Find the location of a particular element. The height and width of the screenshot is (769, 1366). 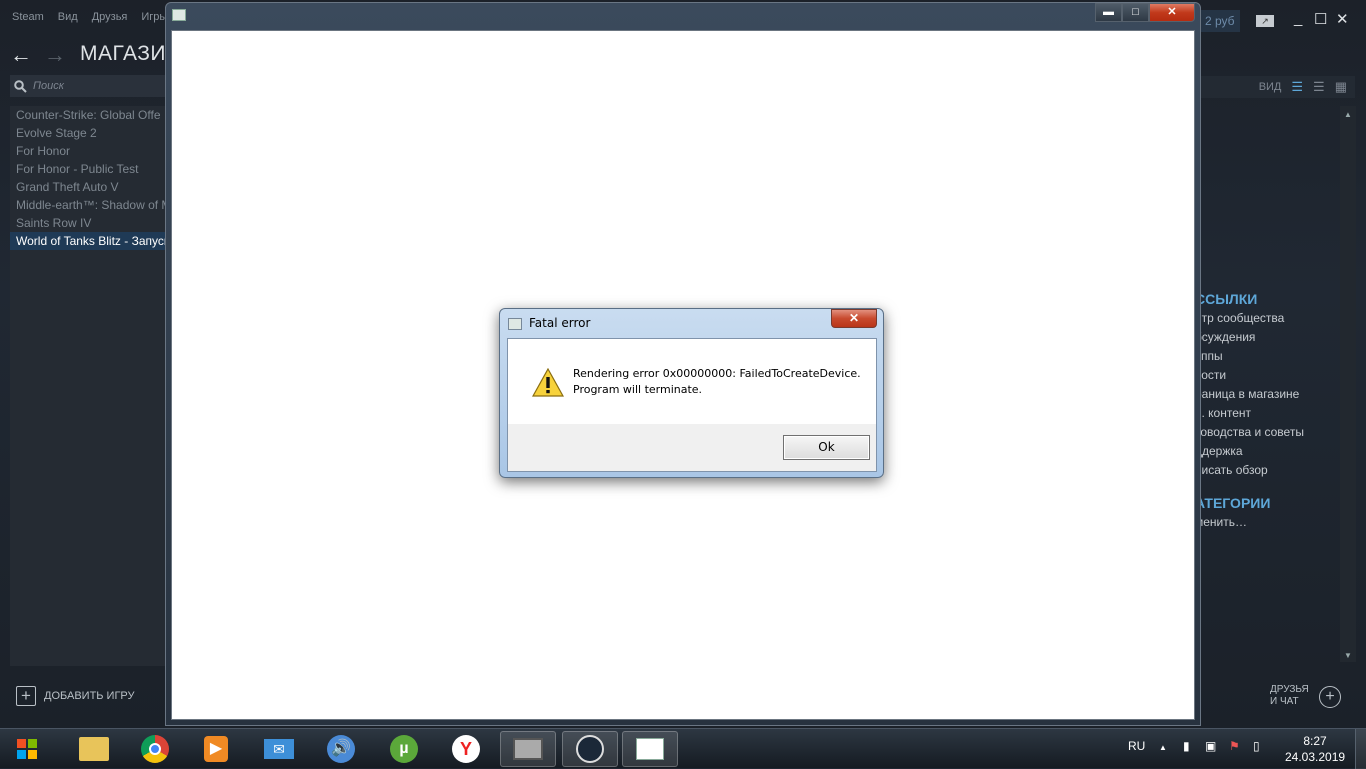

search-icon is located at coordinates (20, 86).